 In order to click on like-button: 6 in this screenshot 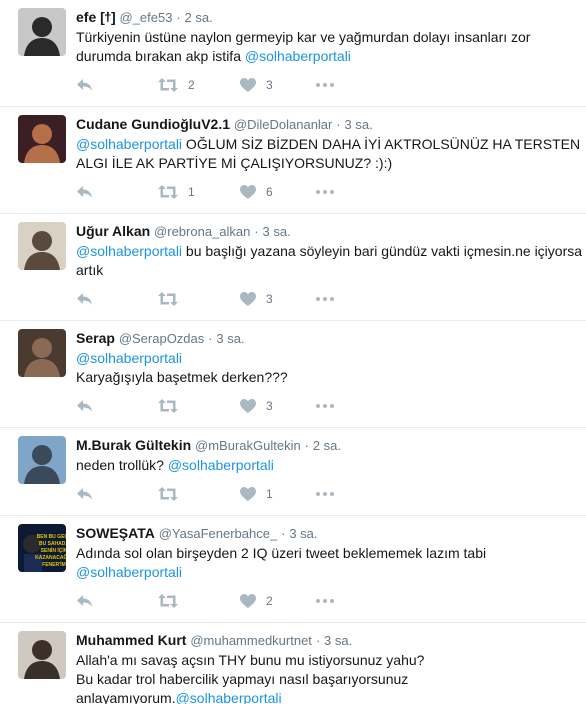, I will do `click(256, 192)`.